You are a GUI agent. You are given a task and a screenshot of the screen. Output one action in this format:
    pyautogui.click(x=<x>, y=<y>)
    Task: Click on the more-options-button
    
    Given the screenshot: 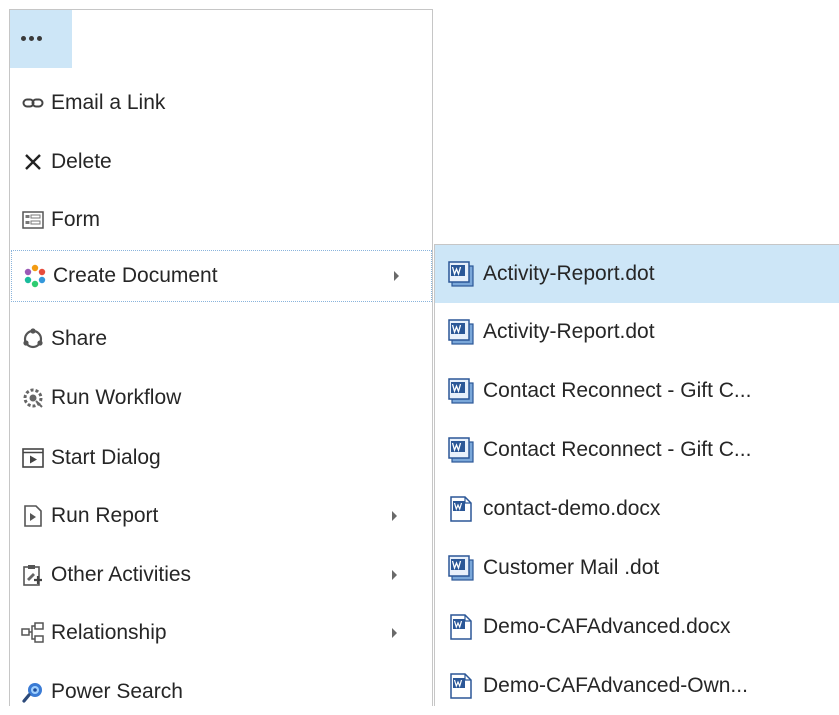 What is the action you would take?
    pyautogui.click(x=41, y=39)
    